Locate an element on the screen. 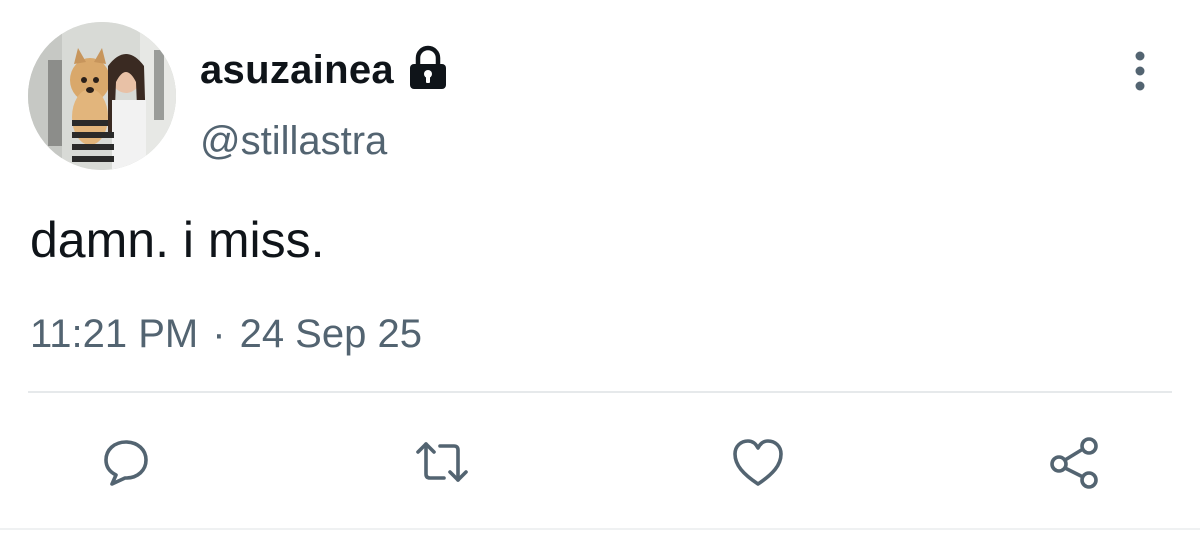 The image size is (1200, 547). bottom-divider is located at coordinates (600, 529).